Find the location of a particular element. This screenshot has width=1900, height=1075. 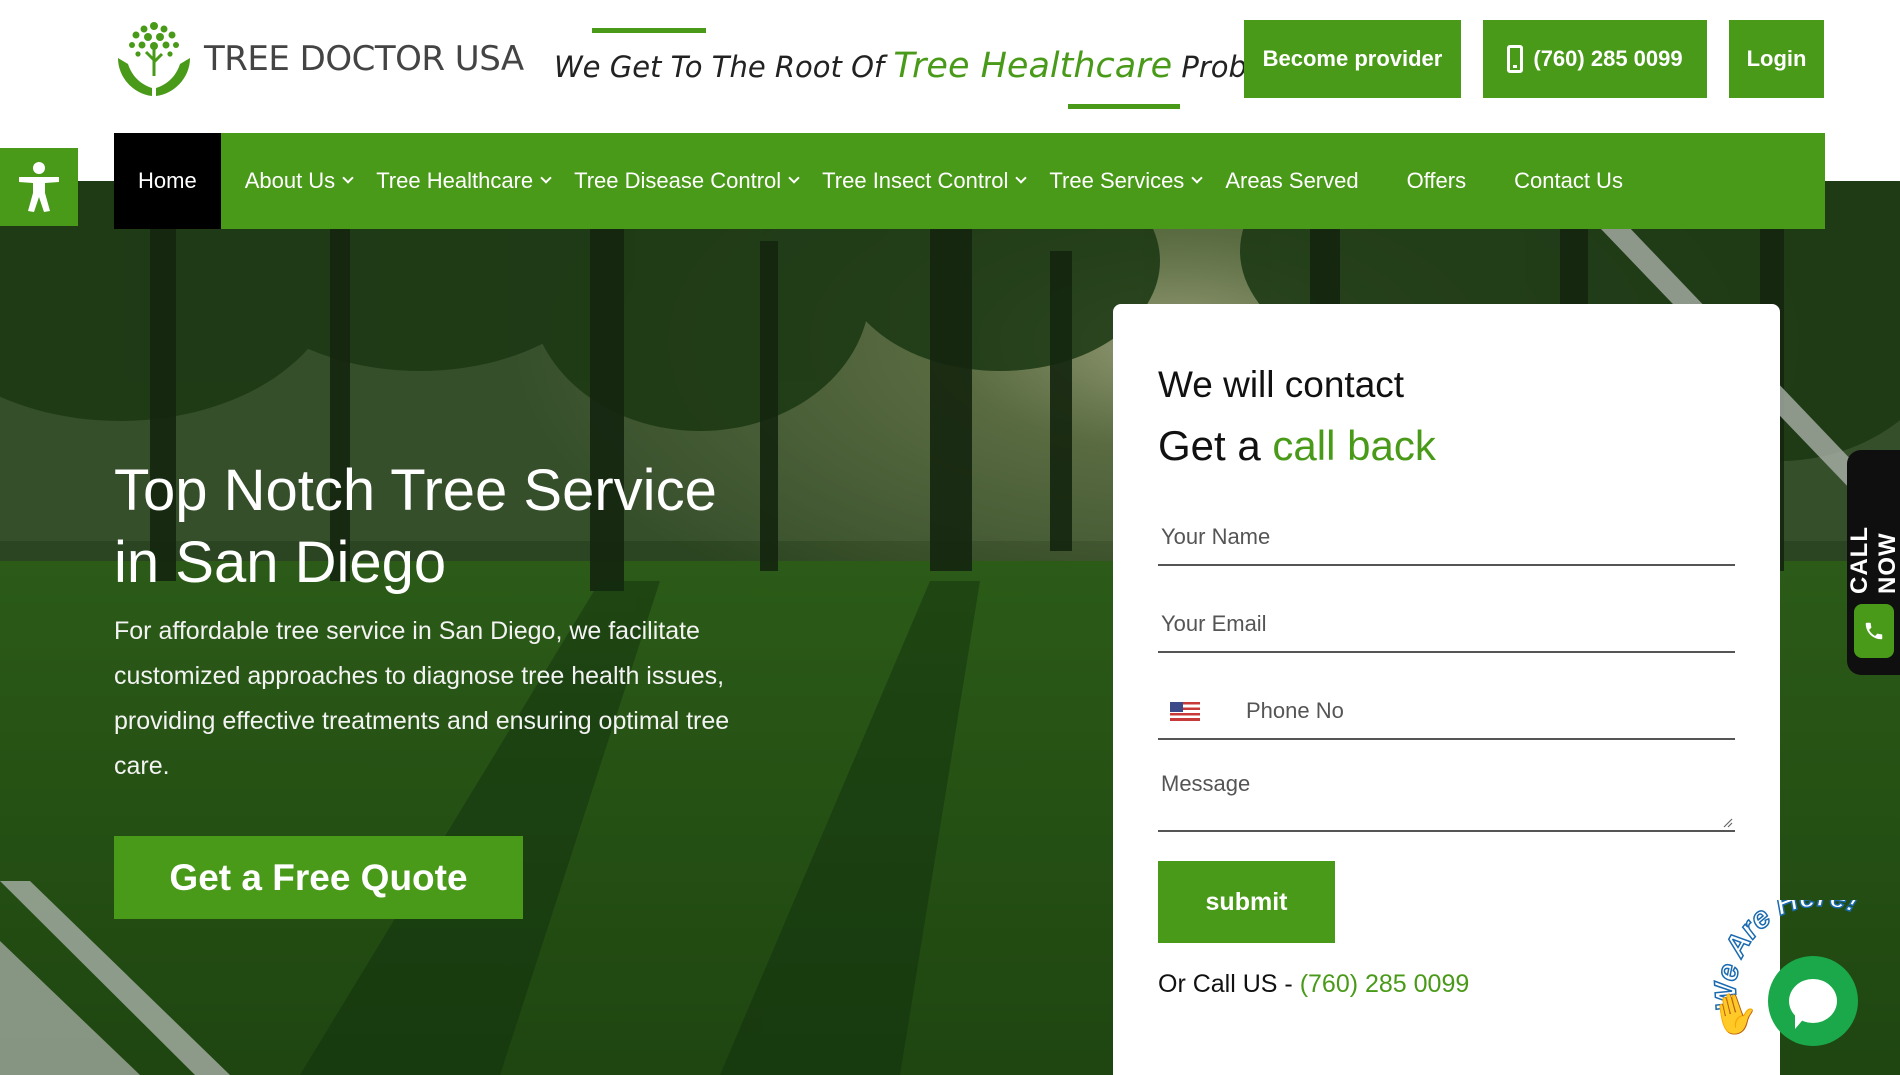

logo-text: TREE DOCTOR USA is located at coordinates (364, 59).